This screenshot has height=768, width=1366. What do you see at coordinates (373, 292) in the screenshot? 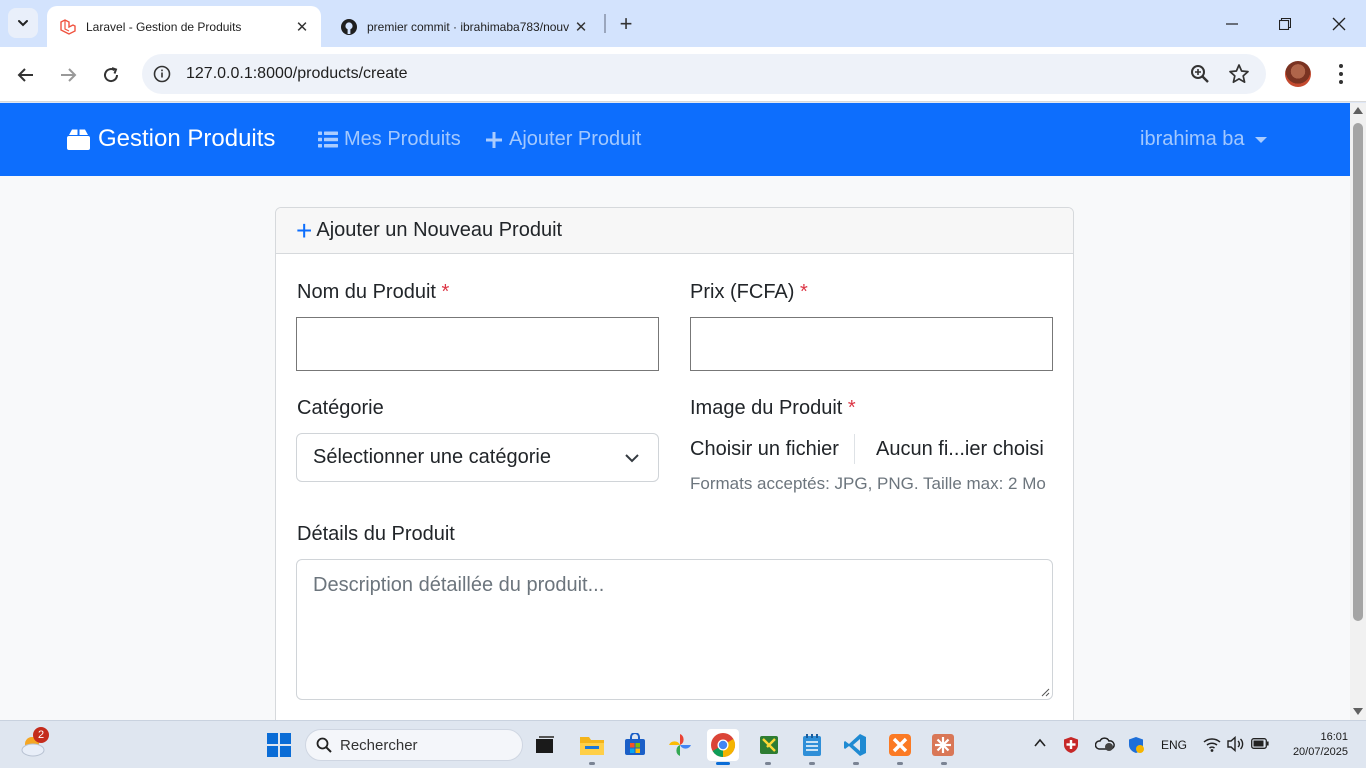
I see `name-label: Nom du Produit *` at bounding box center [373, 292].